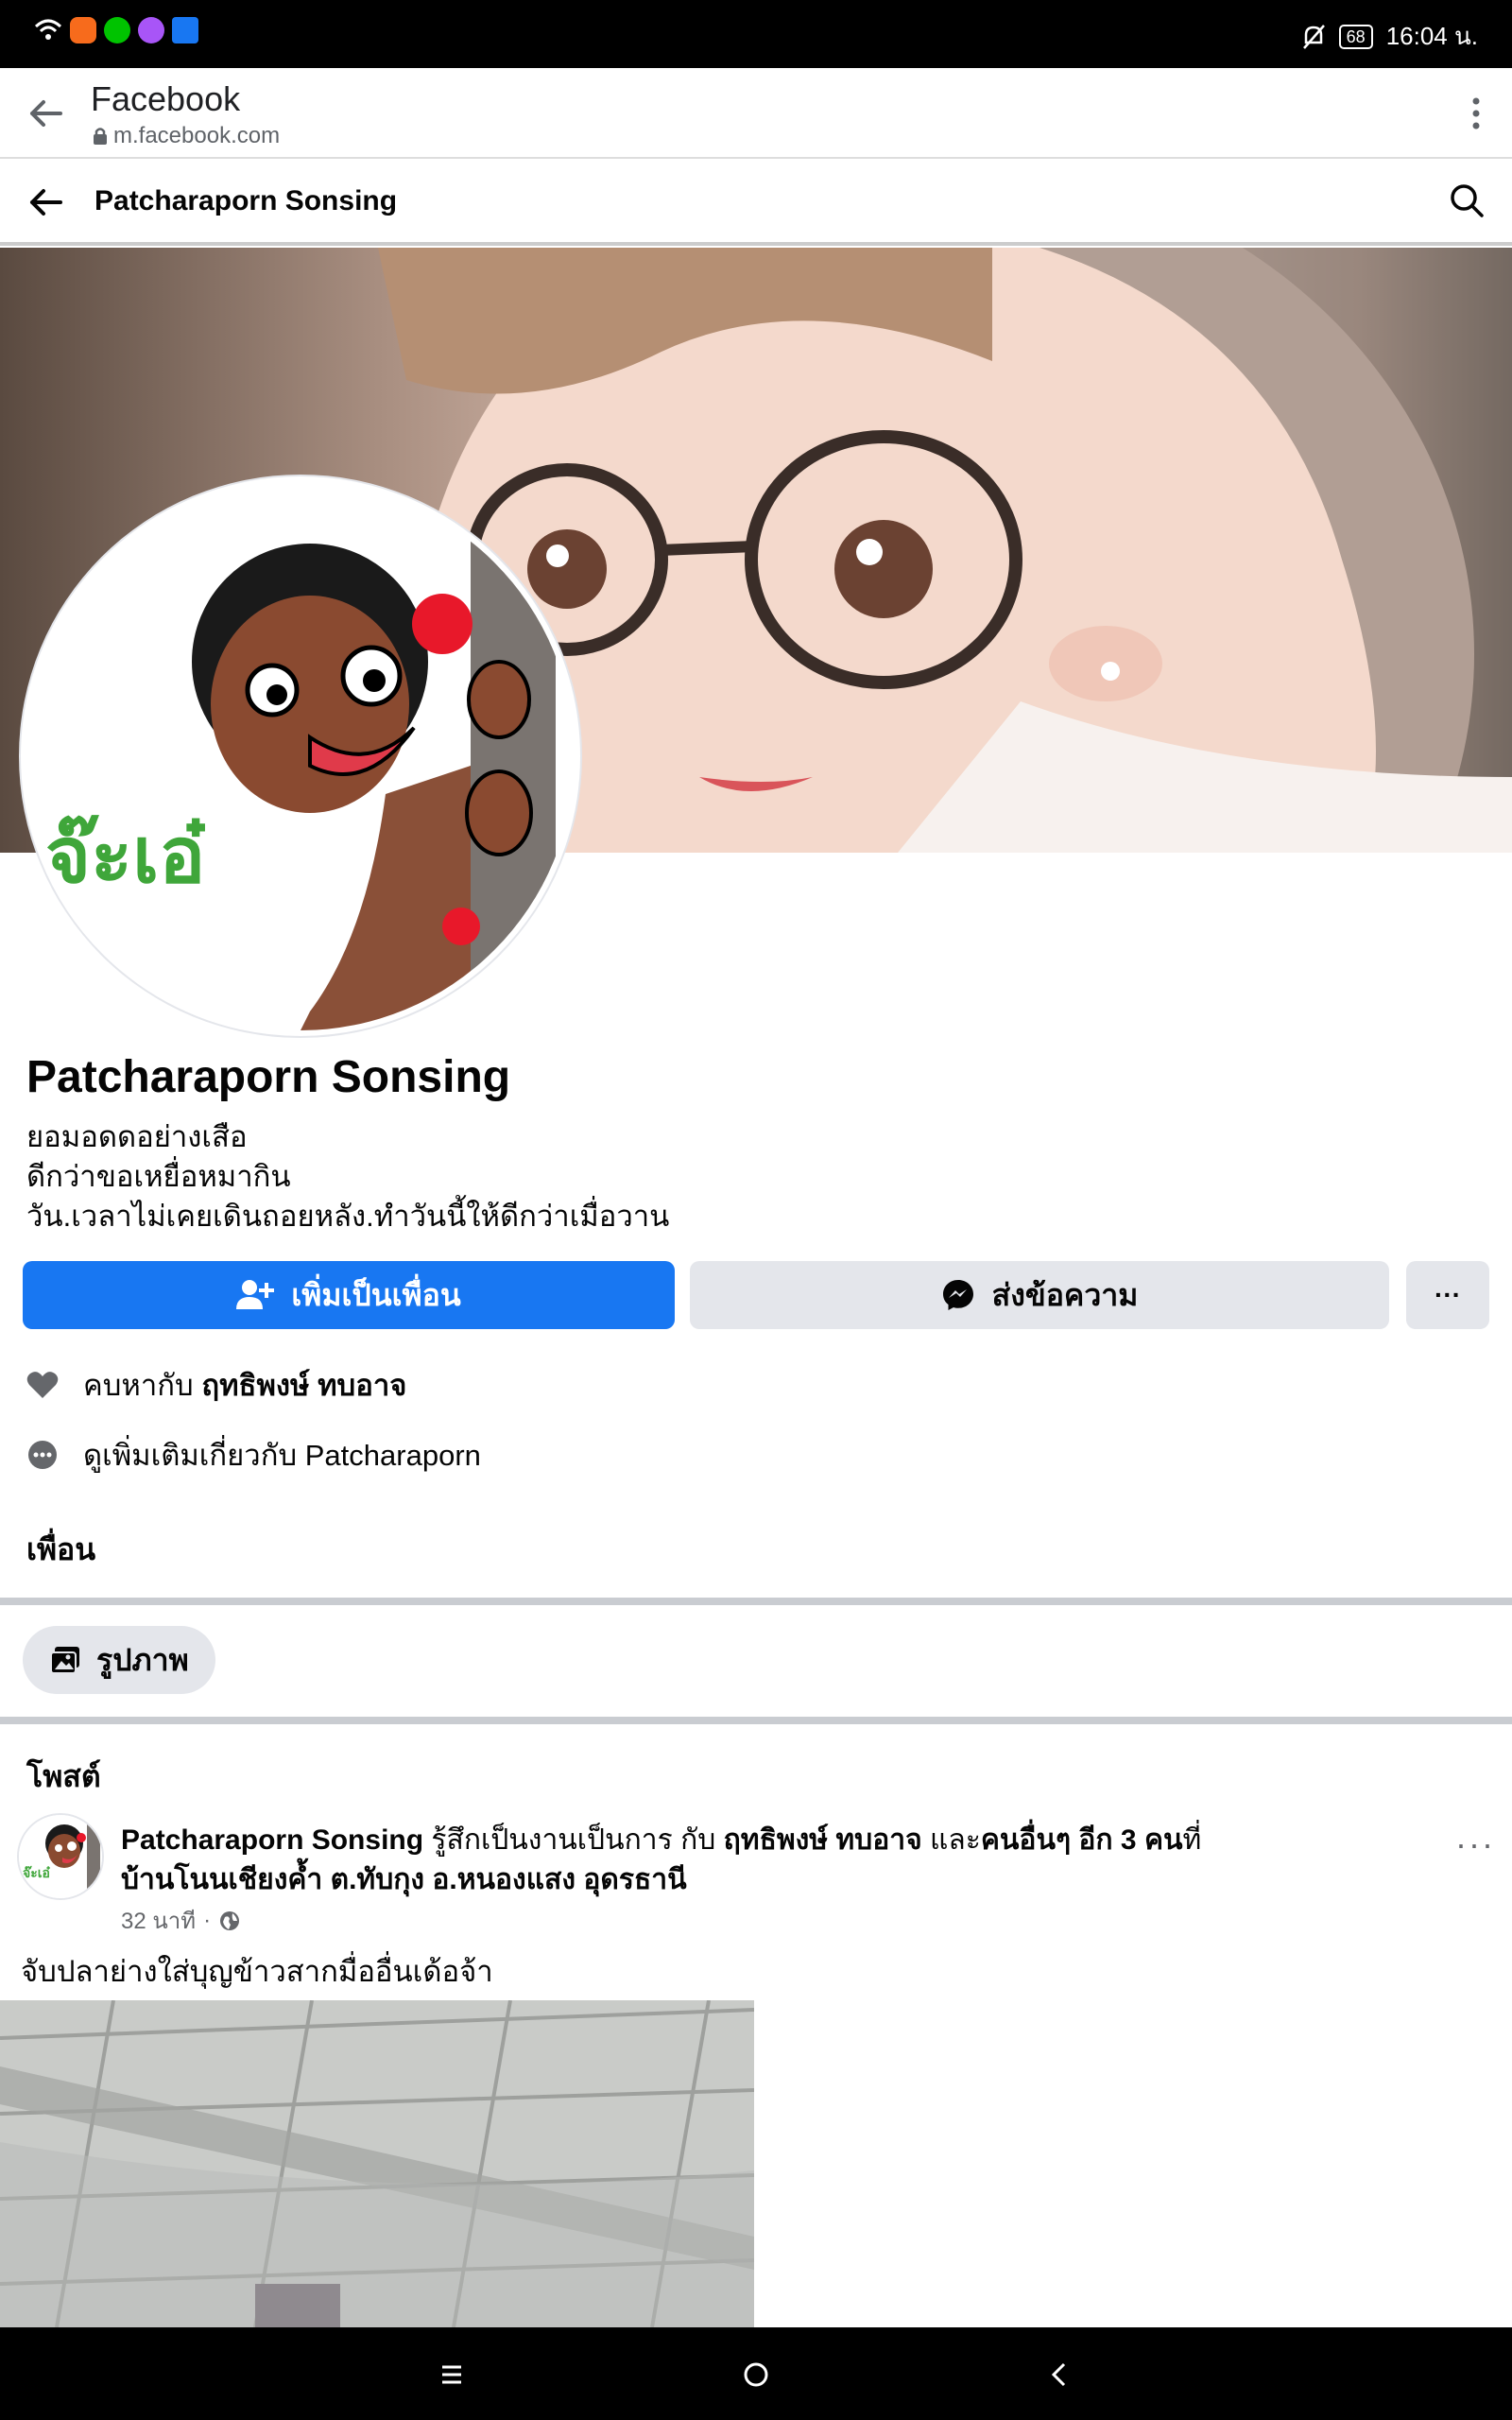 Image resolution: width=1512 pixels, height=2420 pixels. I want to click on browser-page-title: Facebook, so click(166, 99).